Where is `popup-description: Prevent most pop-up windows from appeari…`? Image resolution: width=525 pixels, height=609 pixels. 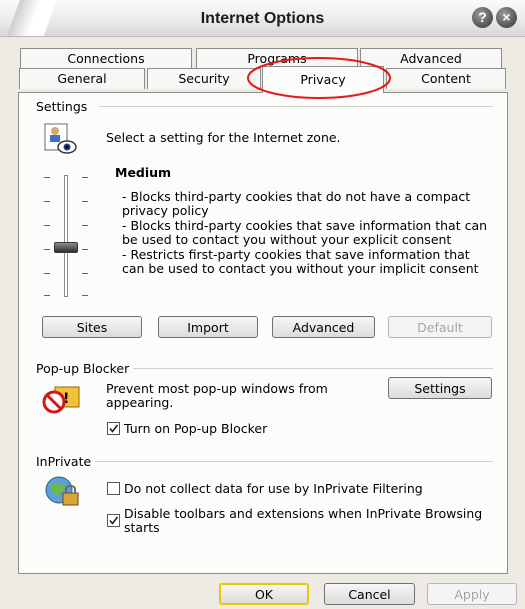
popup-description: Prevent most pop-up windows from appeari… is located at coordinates (217, 395).